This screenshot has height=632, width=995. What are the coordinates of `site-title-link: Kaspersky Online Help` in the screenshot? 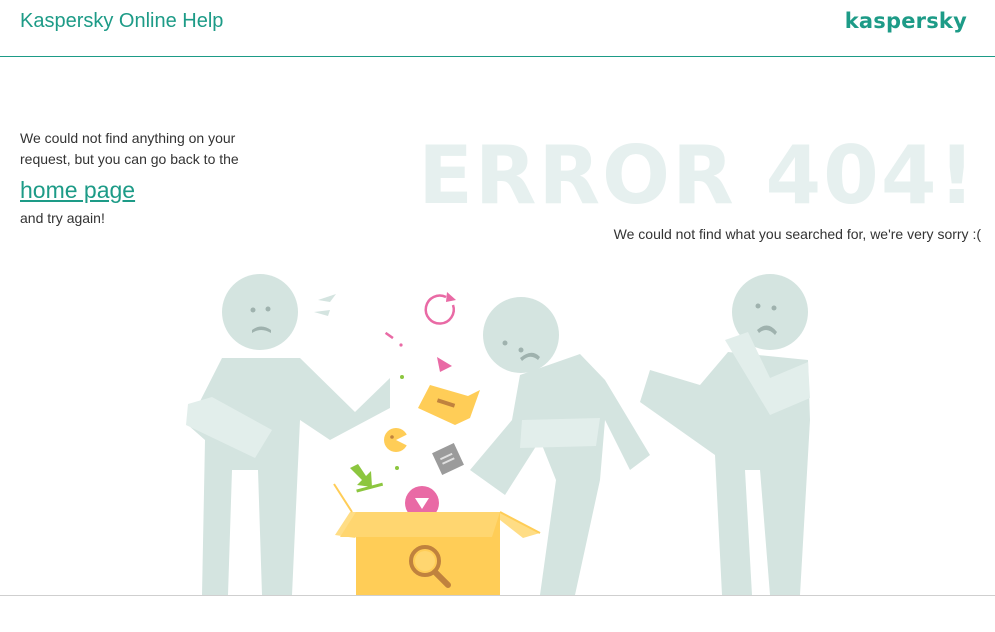 It's located at (121, 21).